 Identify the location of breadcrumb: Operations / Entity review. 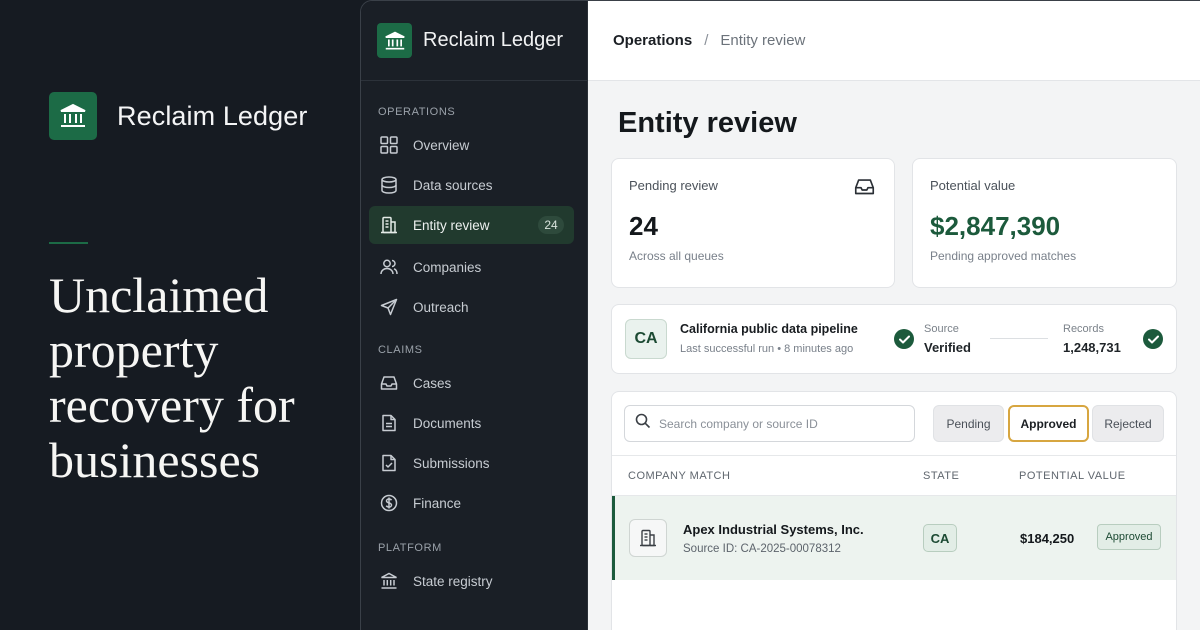
(894, 41).